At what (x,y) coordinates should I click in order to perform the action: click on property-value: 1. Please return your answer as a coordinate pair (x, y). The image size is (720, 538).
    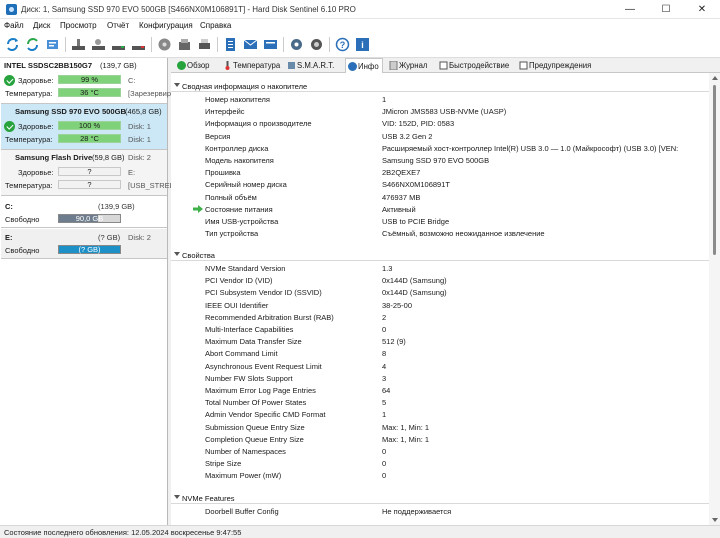
    Looking at the image, I should click on (384, 99).